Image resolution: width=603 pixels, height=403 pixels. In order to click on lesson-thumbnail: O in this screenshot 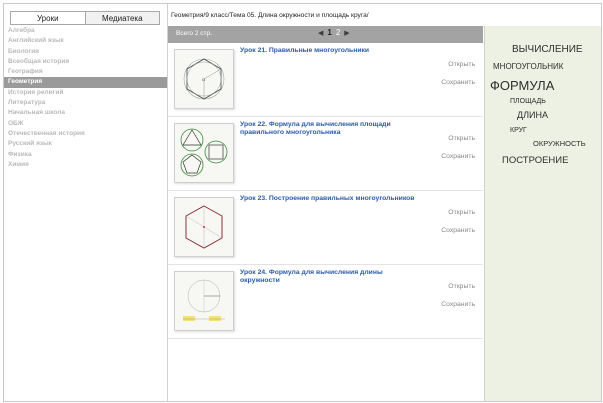, I will do `click(204, 79)`.